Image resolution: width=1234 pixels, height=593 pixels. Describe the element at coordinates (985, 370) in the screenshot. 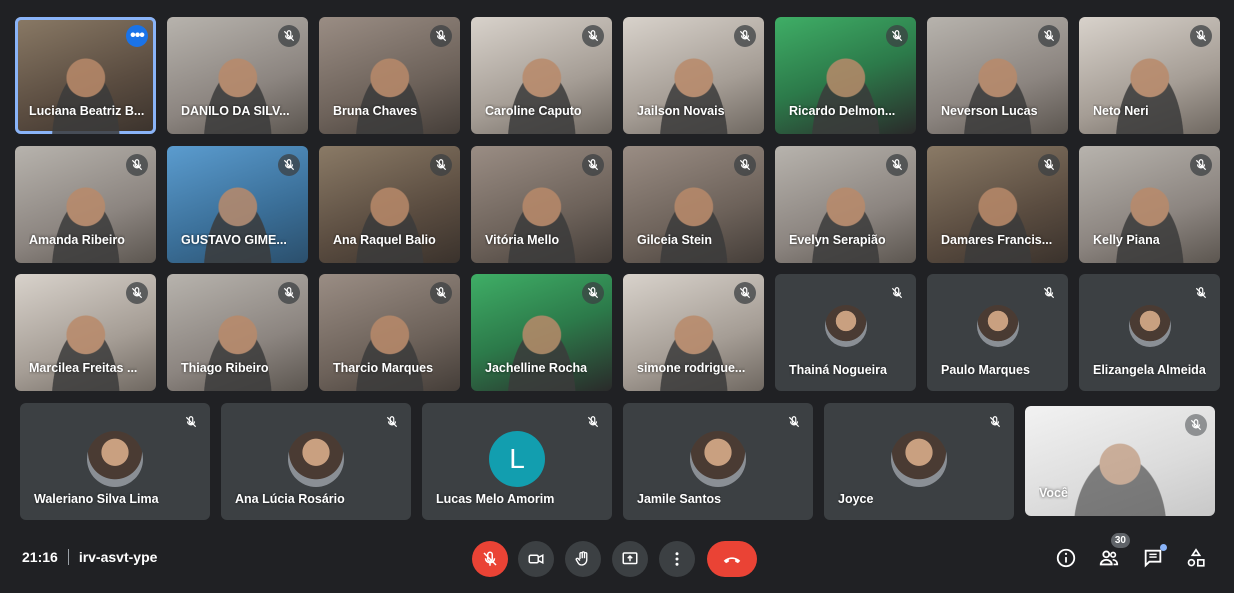

I see `participant-name: Paulo Marques` at that location.